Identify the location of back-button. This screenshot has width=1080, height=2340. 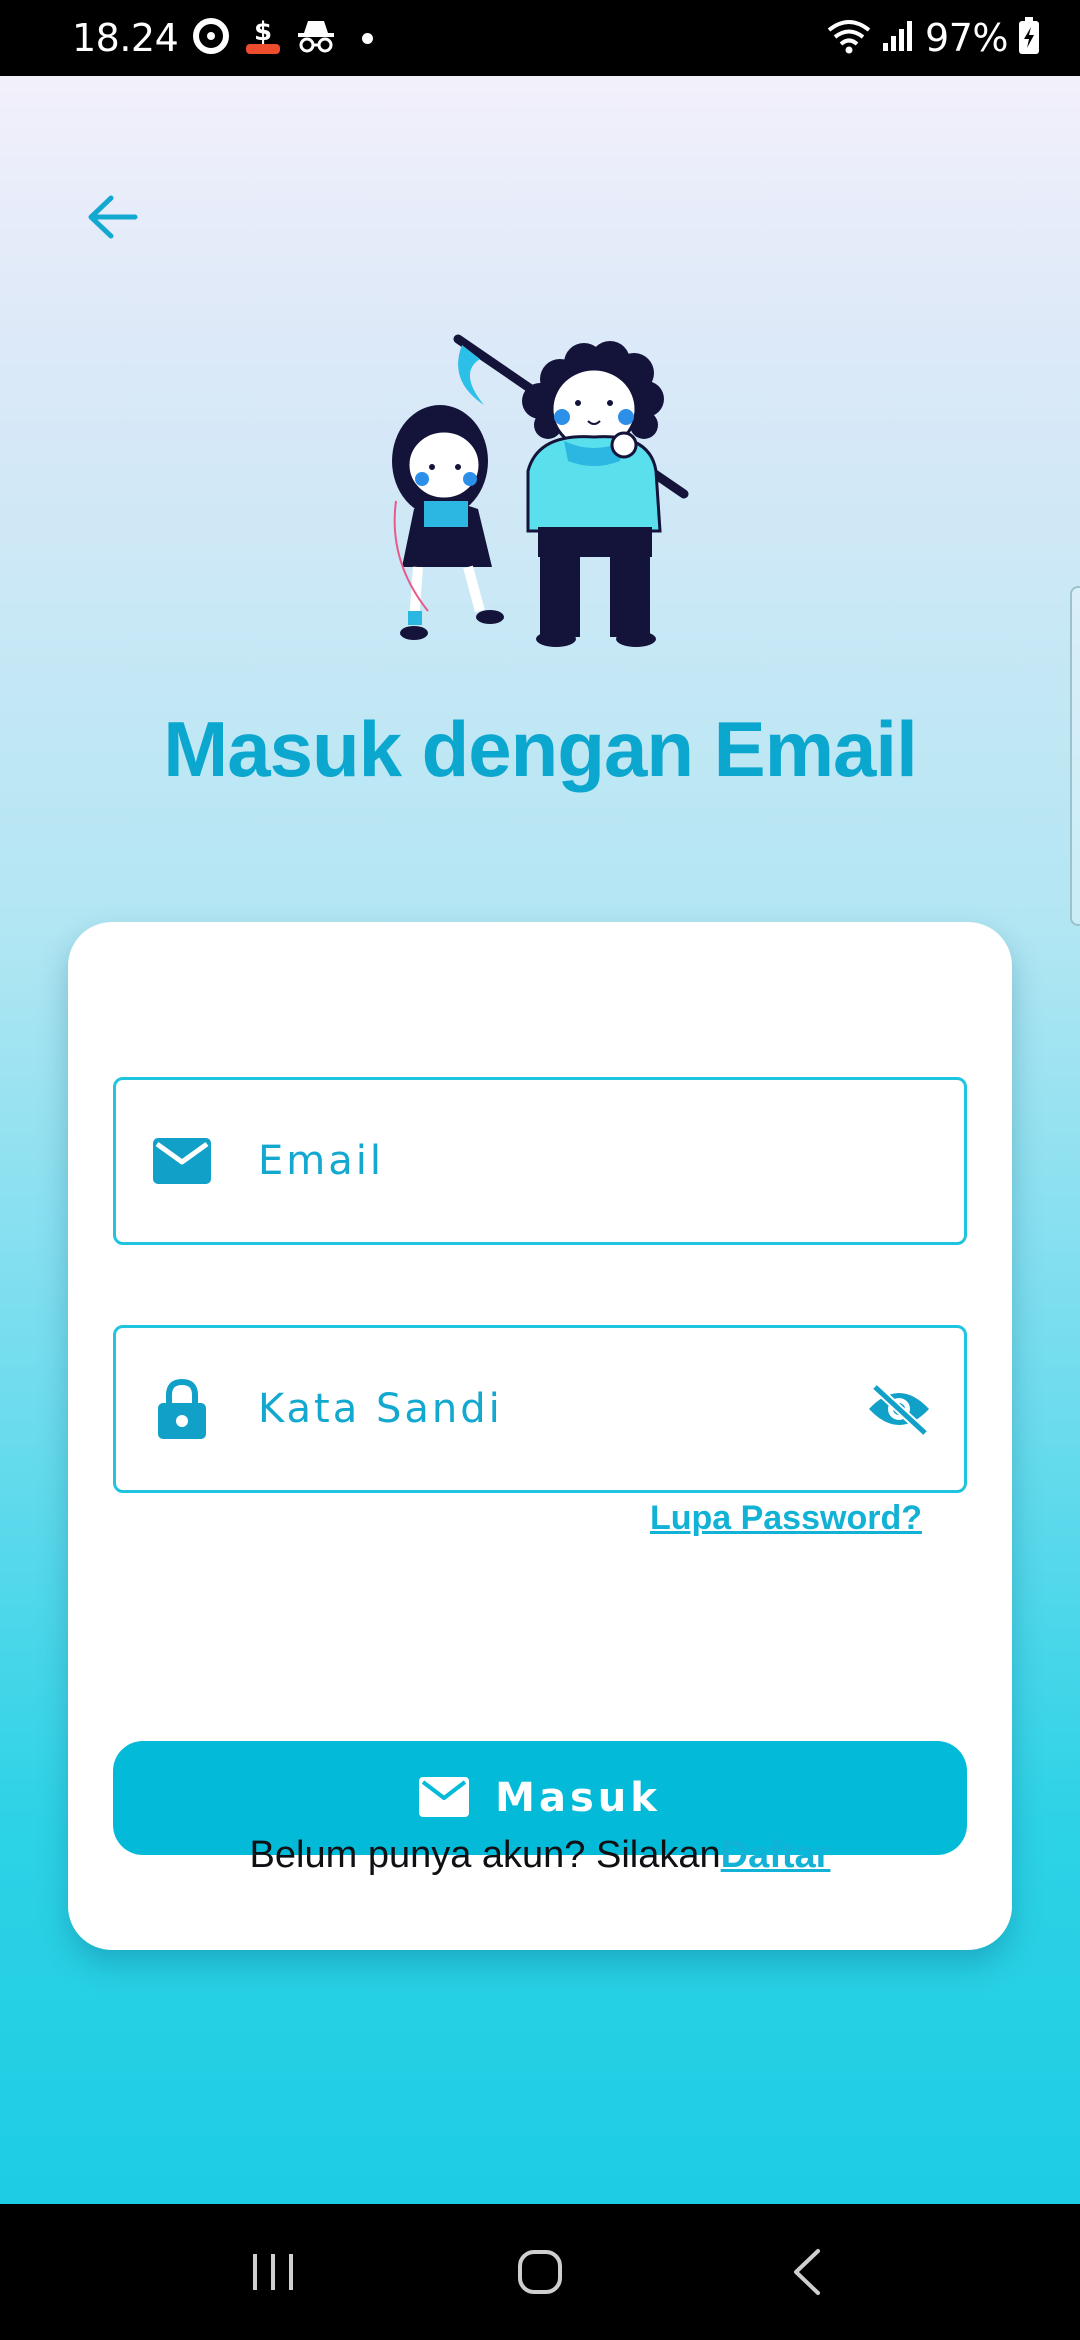
(113, 217).